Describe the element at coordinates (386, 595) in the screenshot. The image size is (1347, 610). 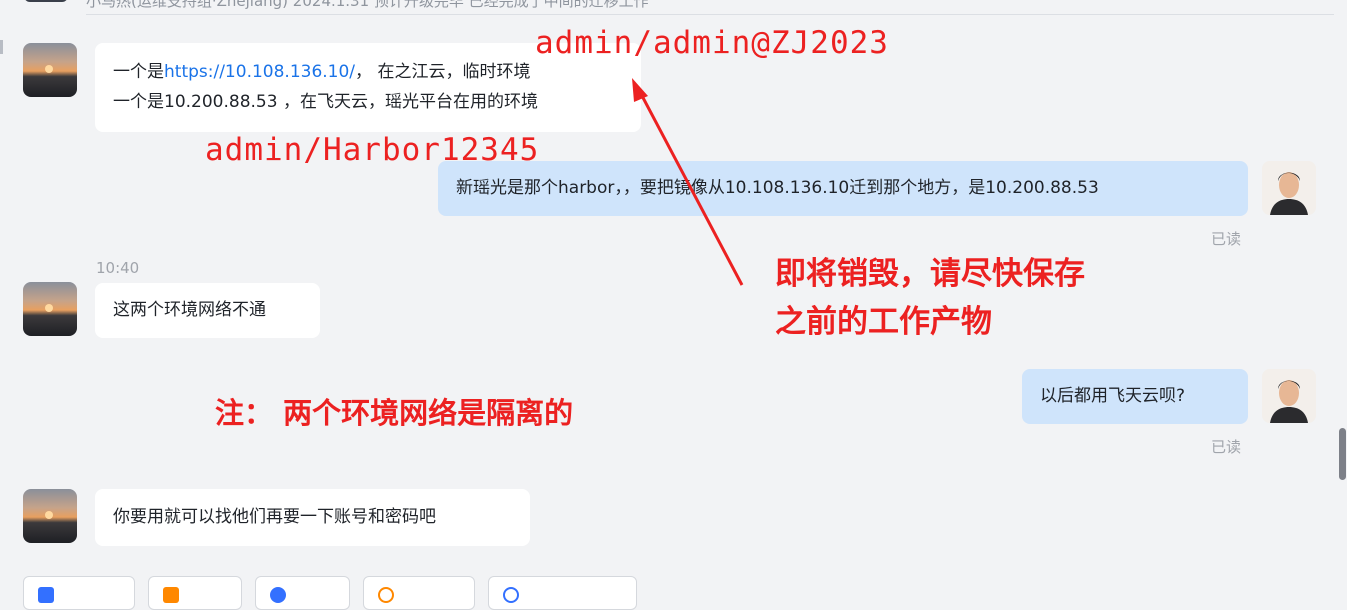
I see `clock-icon` at that location.